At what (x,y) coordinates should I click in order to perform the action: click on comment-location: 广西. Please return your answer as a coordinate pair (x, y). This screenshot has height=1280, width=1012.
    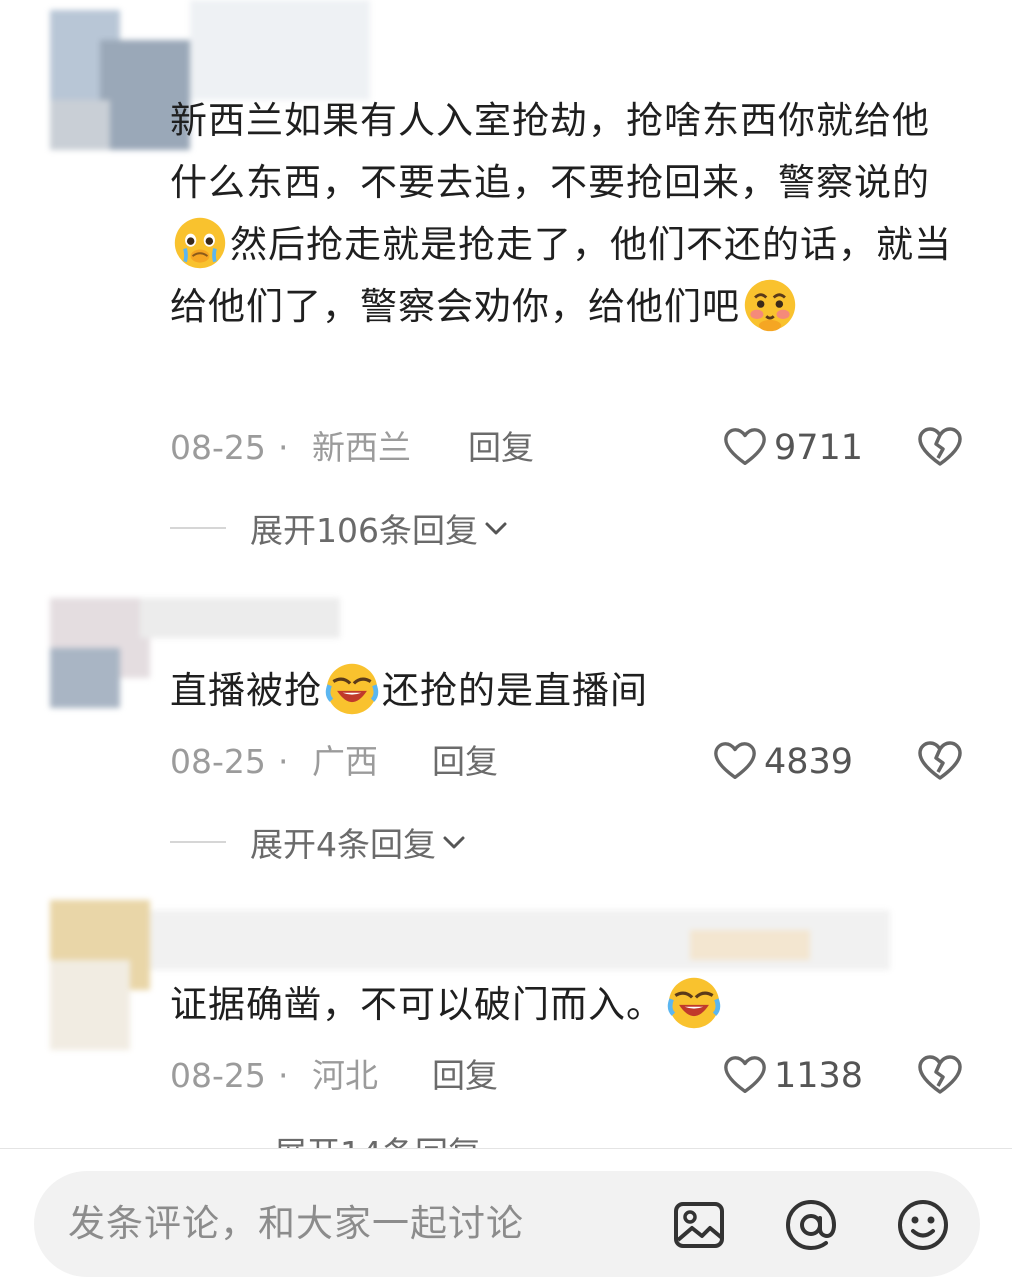
    Looking at the image, I should click on (345, 761).